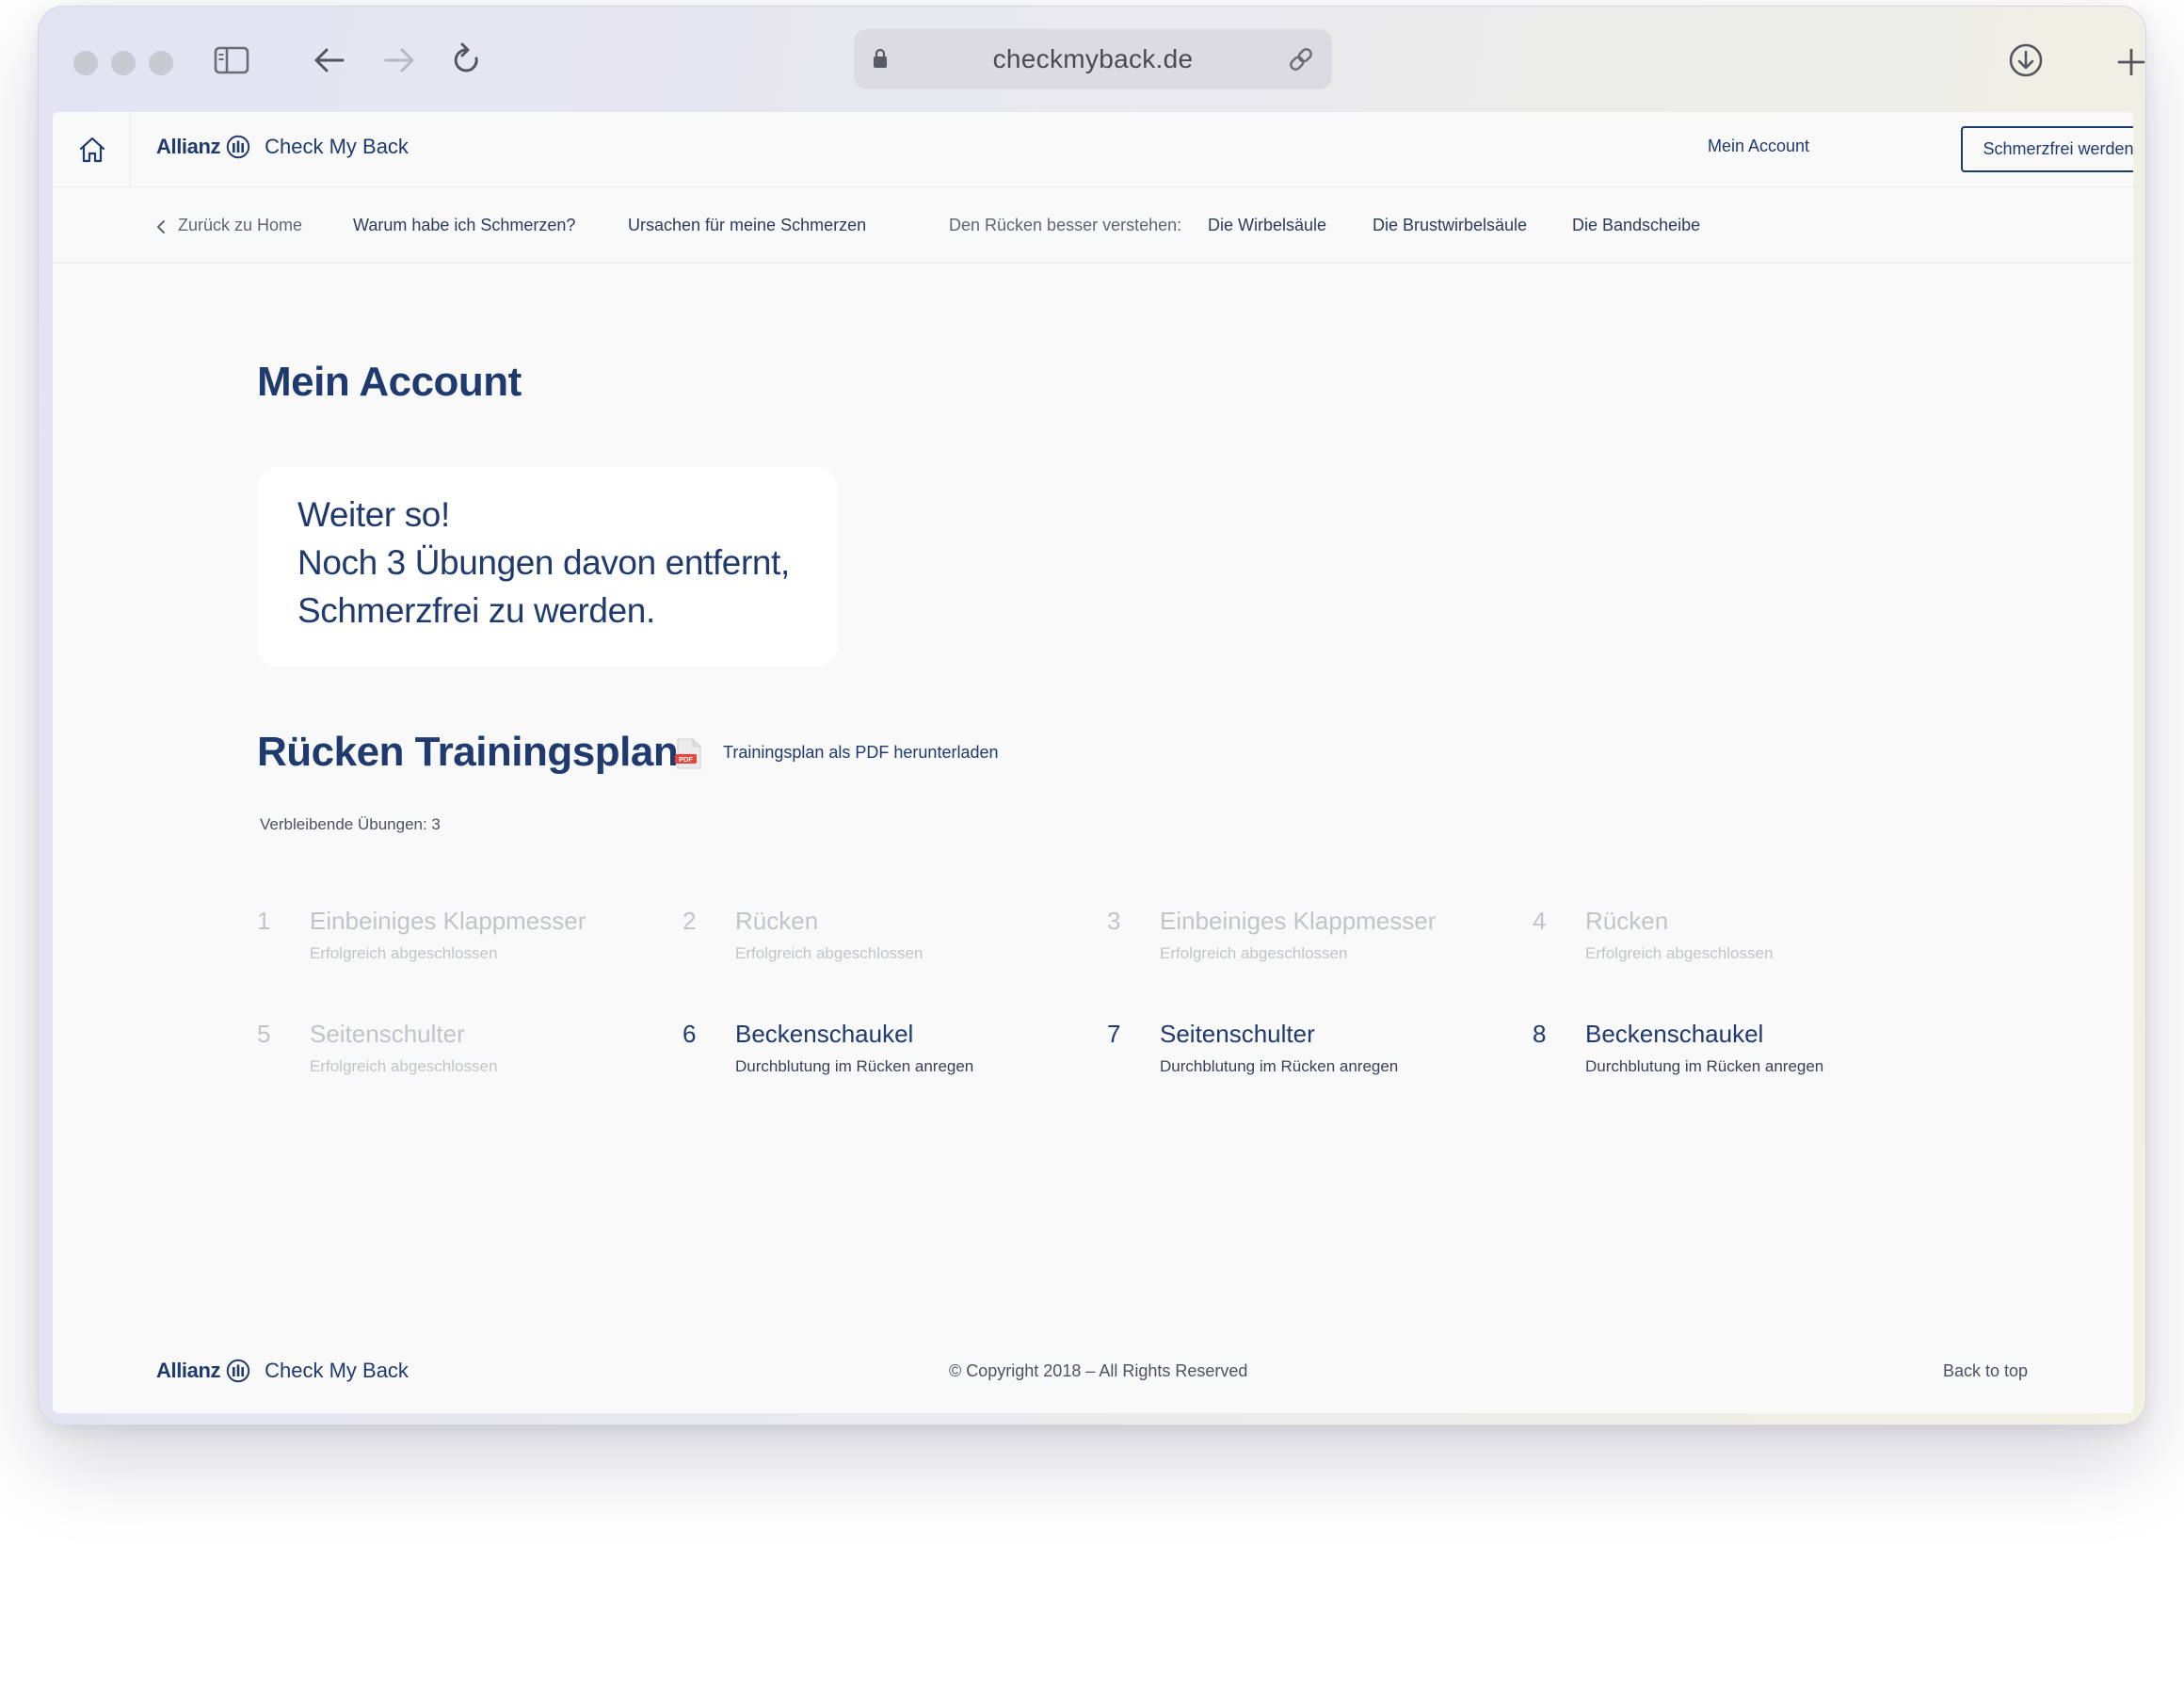  What do you see at coordinates (689, 921) in the screenshot?
I see `exercise-number: 2` at bounding box center [689, 921].